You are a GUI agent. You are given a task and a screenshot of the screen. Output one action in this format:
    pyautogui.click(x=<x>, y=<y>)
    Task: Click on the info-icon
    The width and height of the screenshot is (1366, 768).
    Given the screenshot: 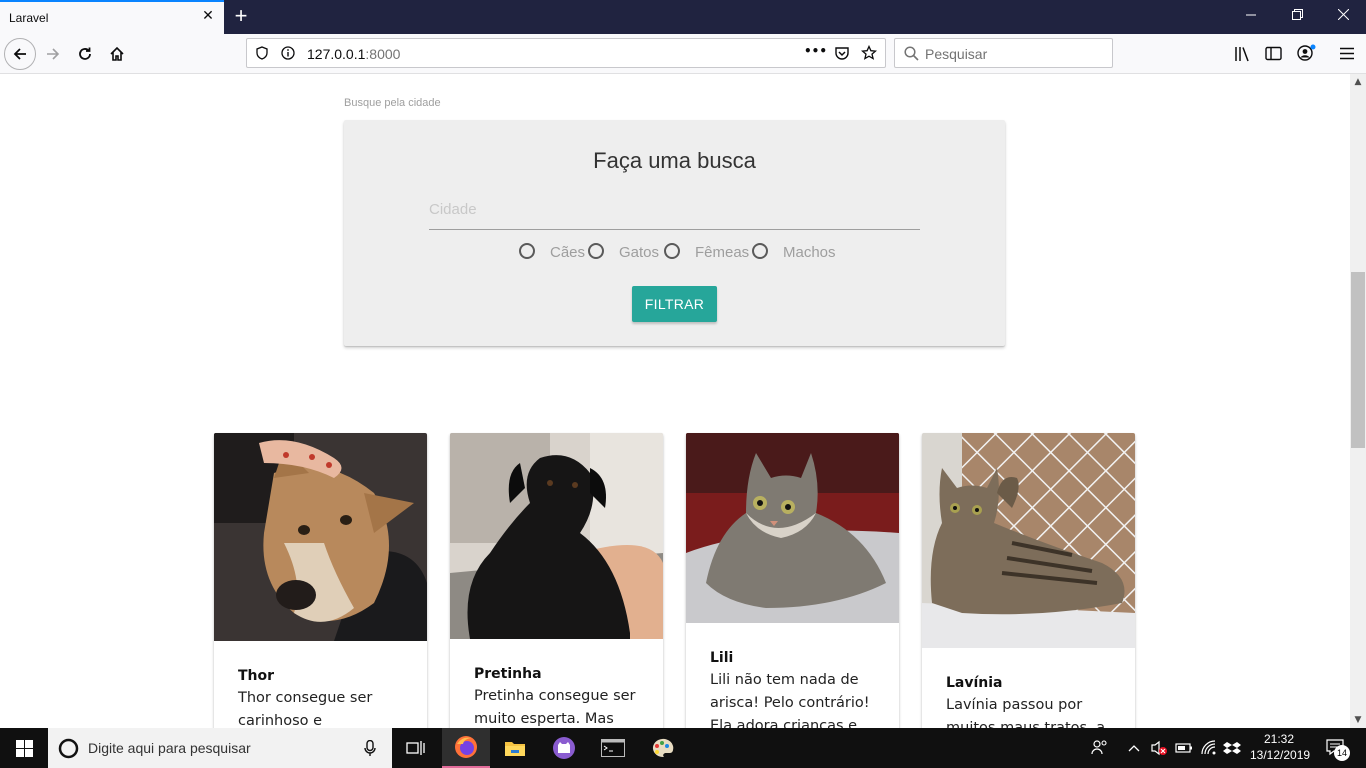 What is the action you would take?
    pyautogui.click(x=288, y=53)
    